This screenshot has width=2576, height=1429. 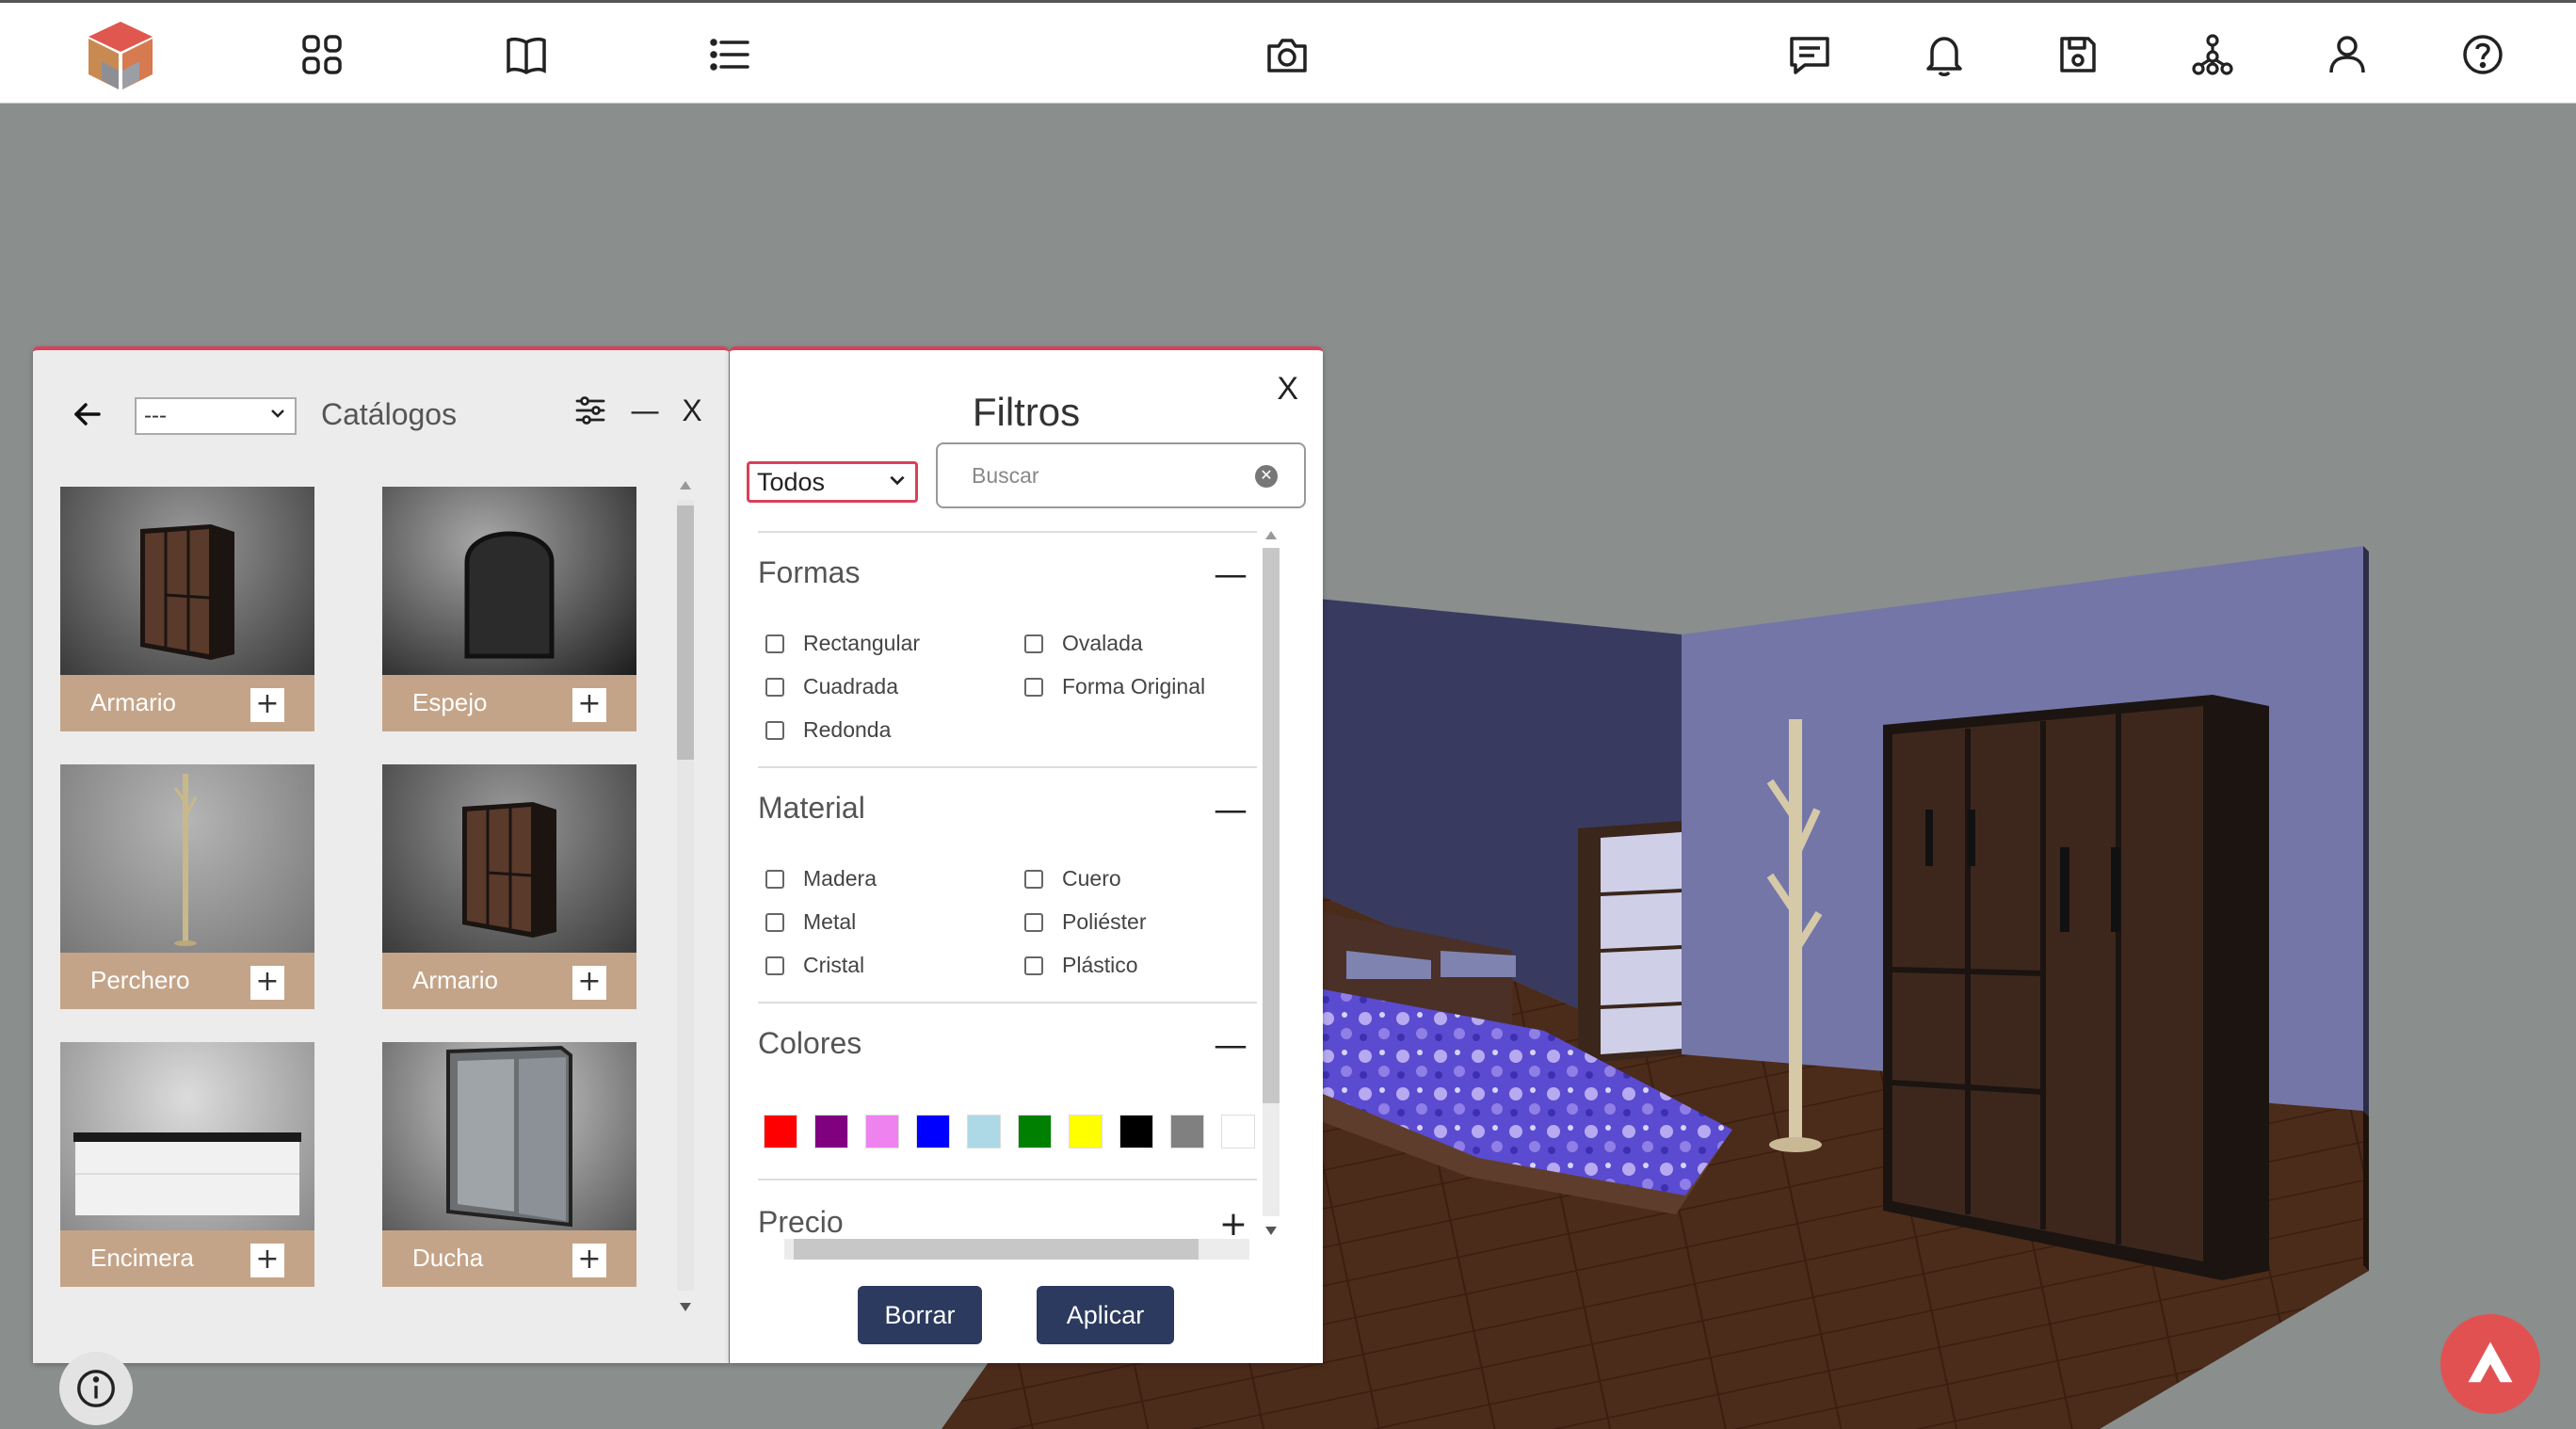 What do you see at coordinates (832, 482) in the screenshot?
I see `category-select: Todos` at bounding box center [832, 482].